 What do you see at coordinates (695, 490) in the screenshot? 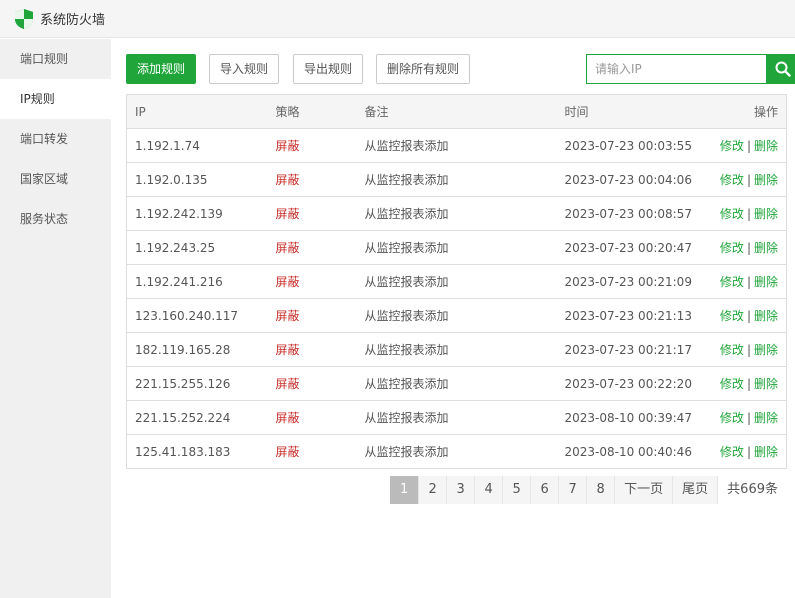
I see `last-page-button: 尾页` at bounding box center [695, 490].